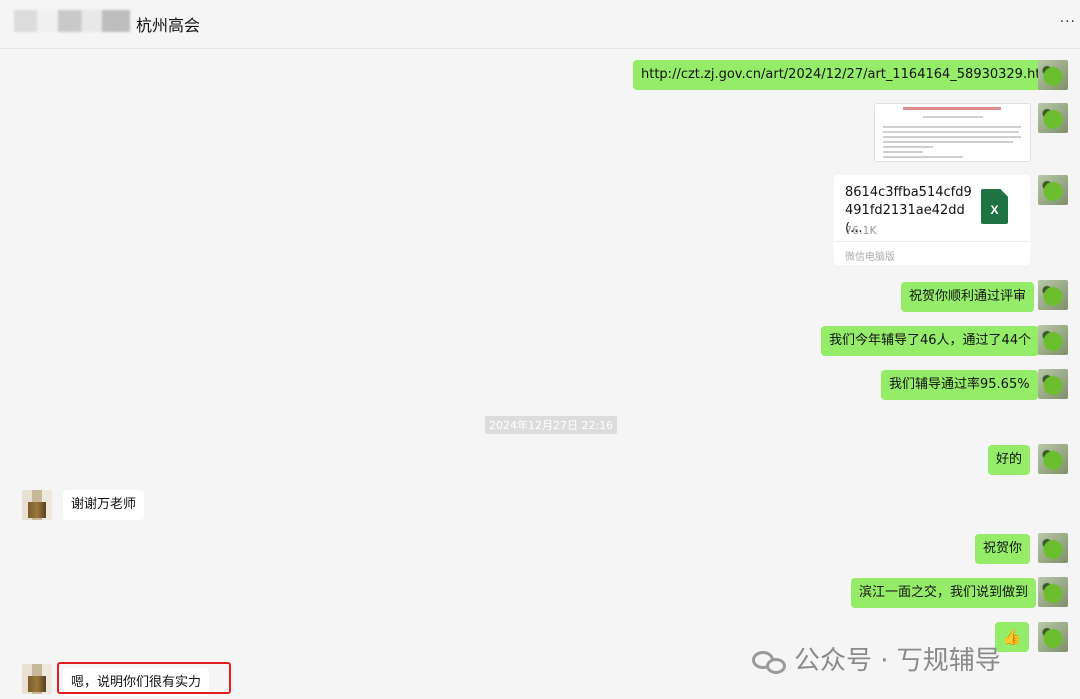 This screenshot has width=1080, height=699. What do you see at coordinates (104, 505) in the screenshot?
I see `text-message: 谢谢万老师` at bounding box center [104, 505].